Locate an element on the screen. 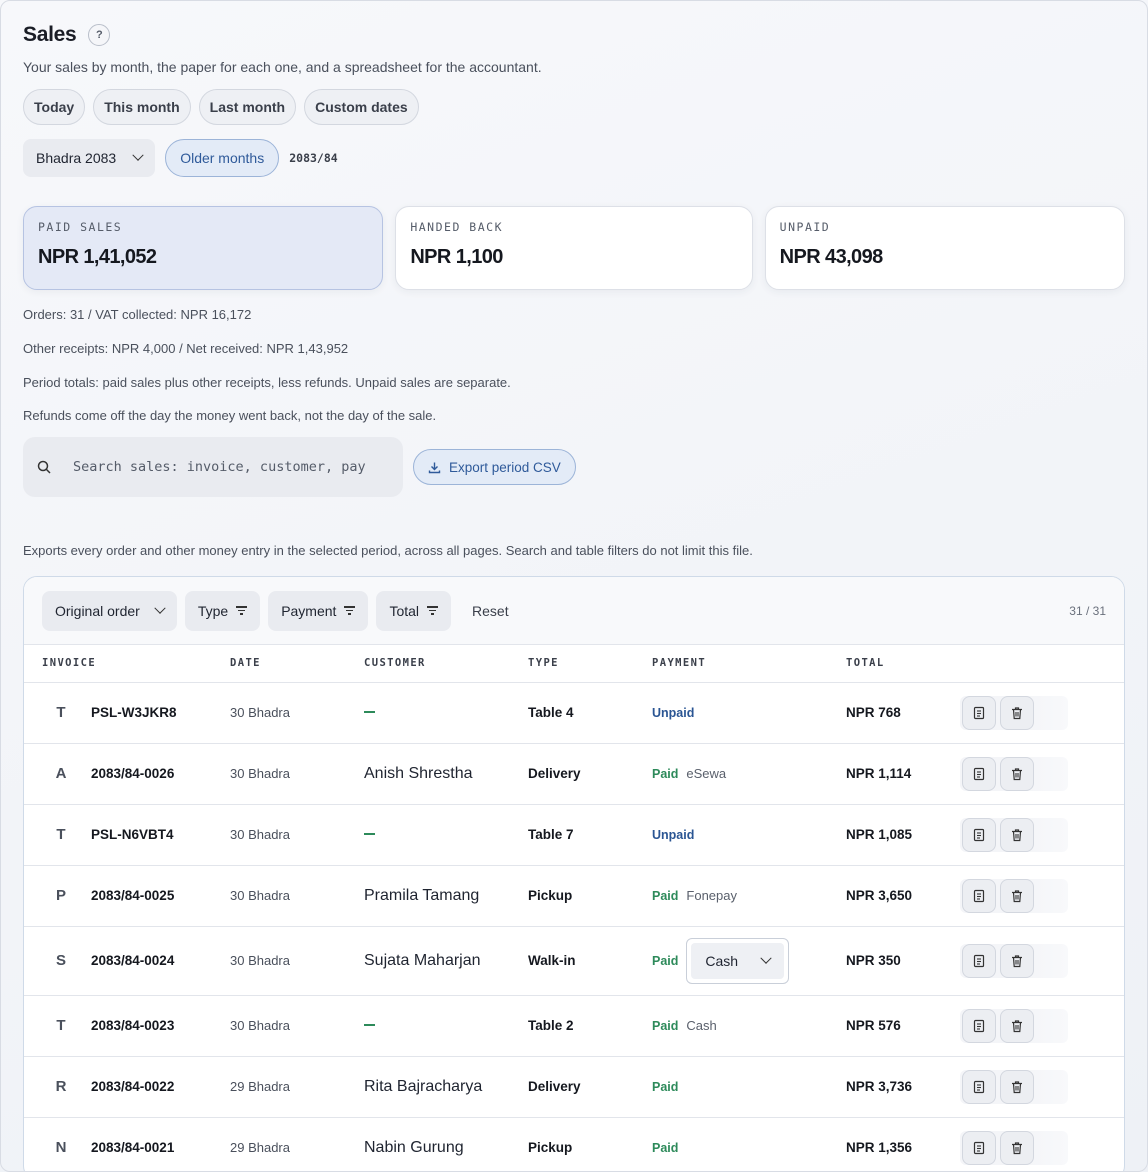 Image resolution: width=1148 pixels, height=1172 pixels. range-filters: Today This month Last month Custom dates is located at coordinates (574, 107).